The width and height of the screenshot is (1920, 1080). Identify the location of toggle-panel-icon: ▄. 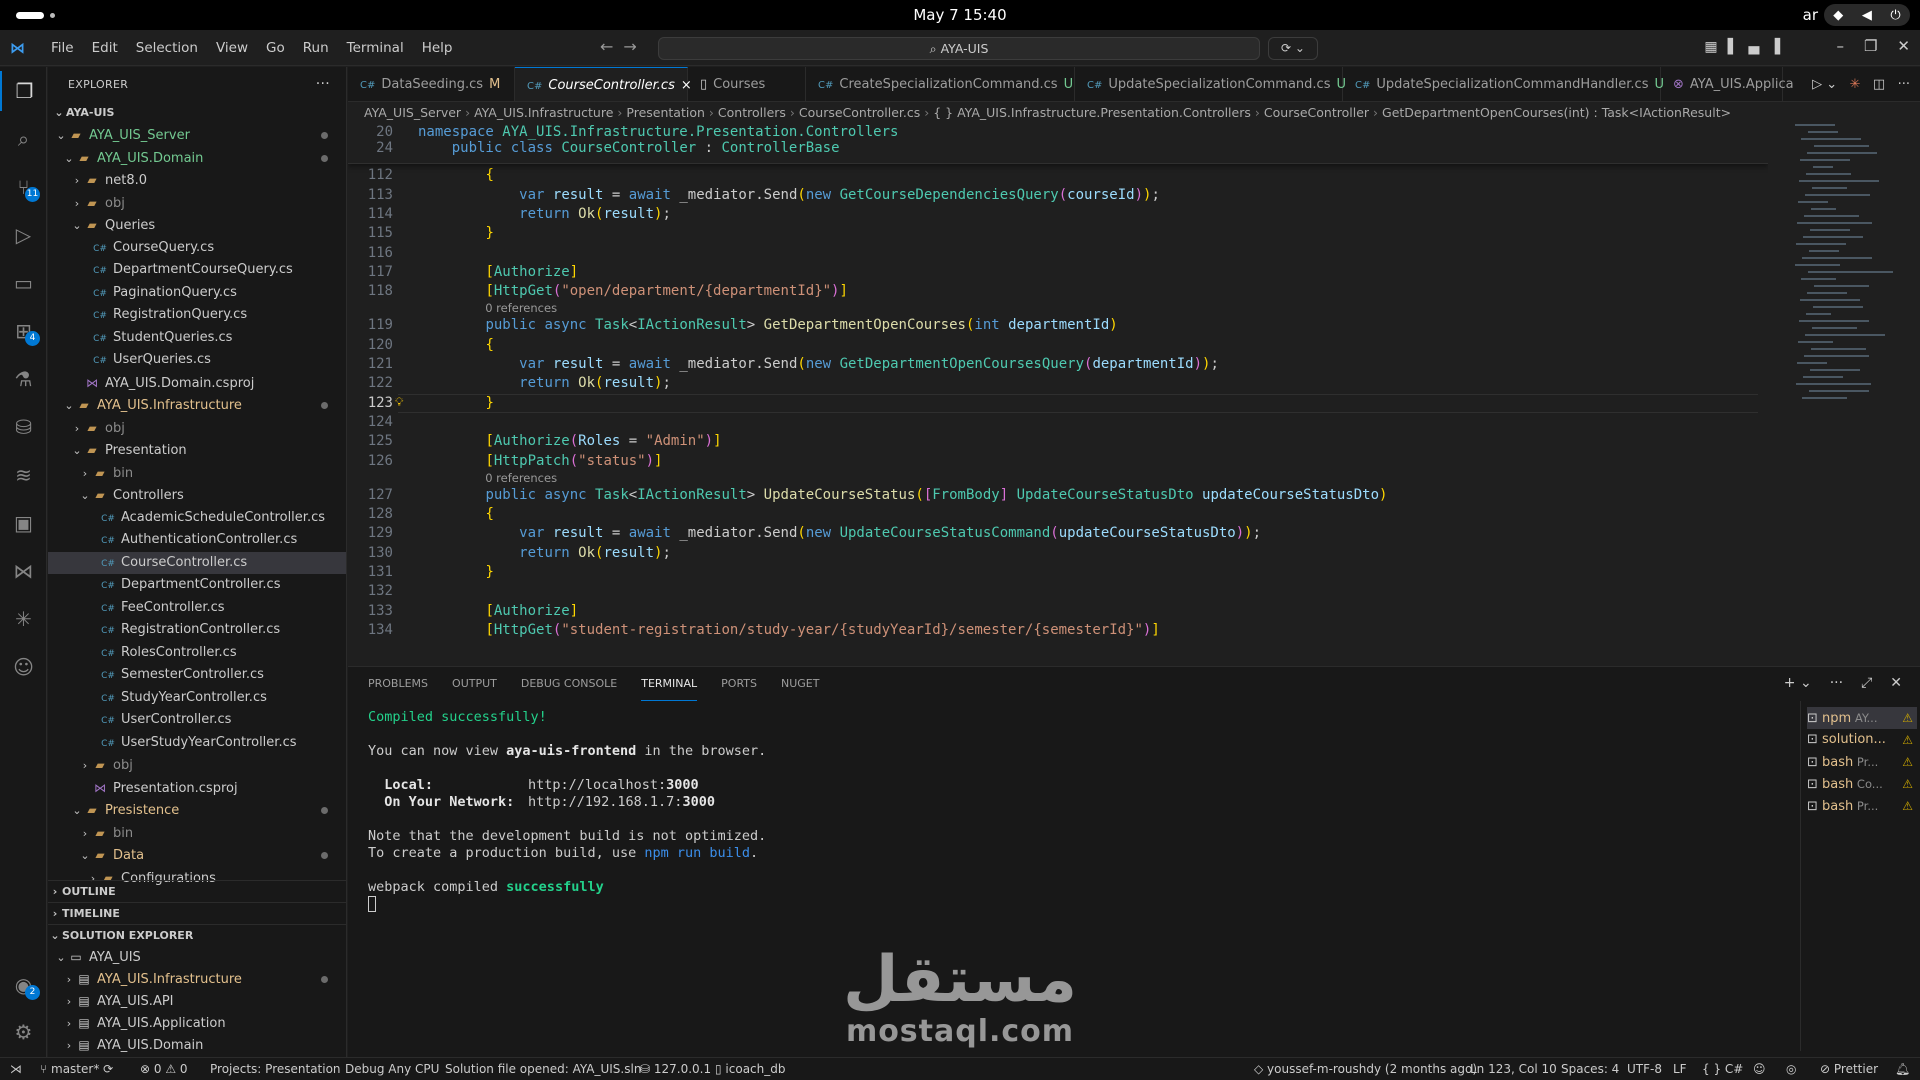
(1753, 47).